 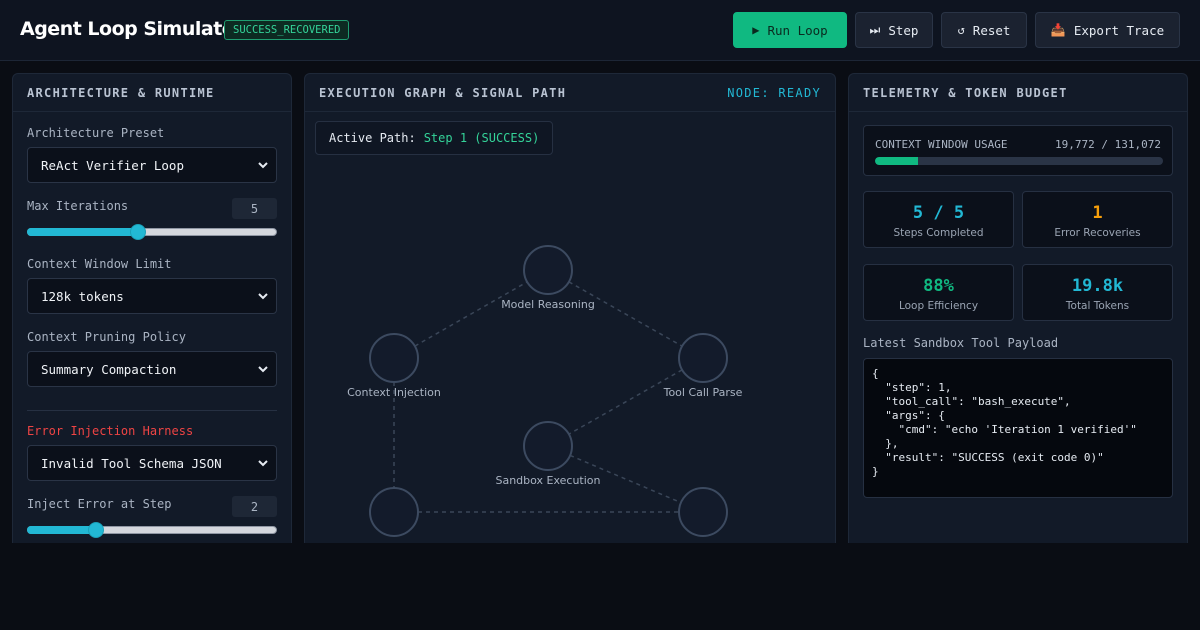 What do you see at coordinates (152, 165) in the screenshot?
I see `architecture-preset-select: ReAct Verifier Loop` at bounding box center [152, 165].